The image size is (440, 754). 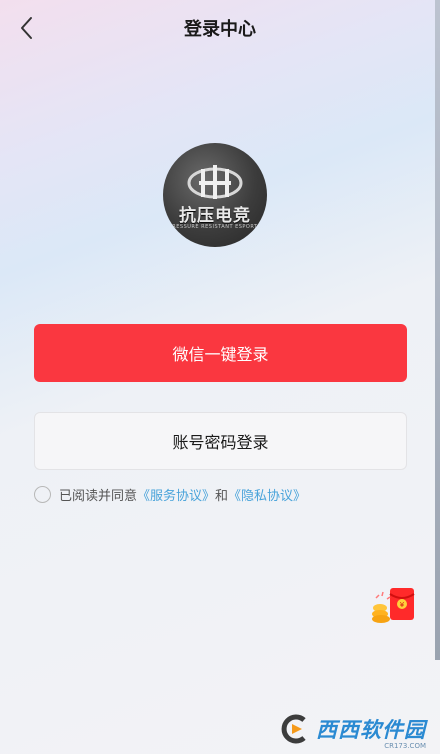 I want to click on logo-subtitle: PRESSURE RESISTANT ESPORTS, so click(x=215, y=227).